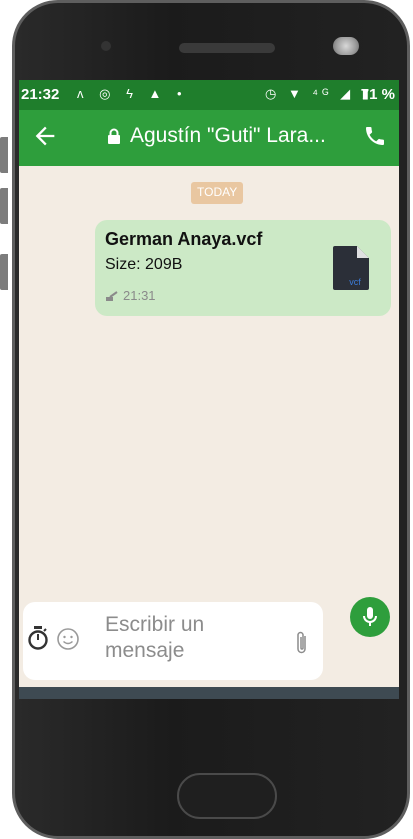  What do you see at coordinates (112, 296) in the screenshot?
I see `sent-status-icon` at bounding box center [112, 296].